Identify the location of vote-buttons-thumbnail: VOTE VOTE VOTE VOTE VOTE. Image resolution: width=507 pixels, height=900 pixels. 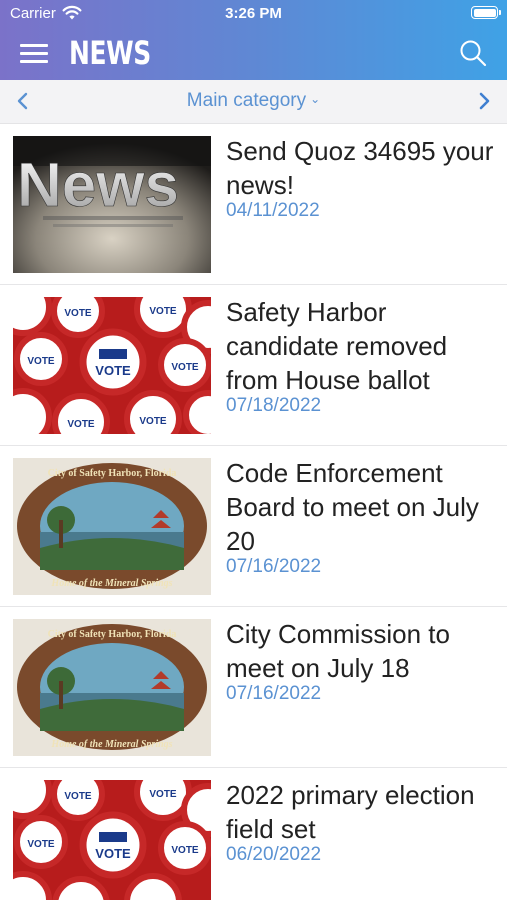
(112, 840).